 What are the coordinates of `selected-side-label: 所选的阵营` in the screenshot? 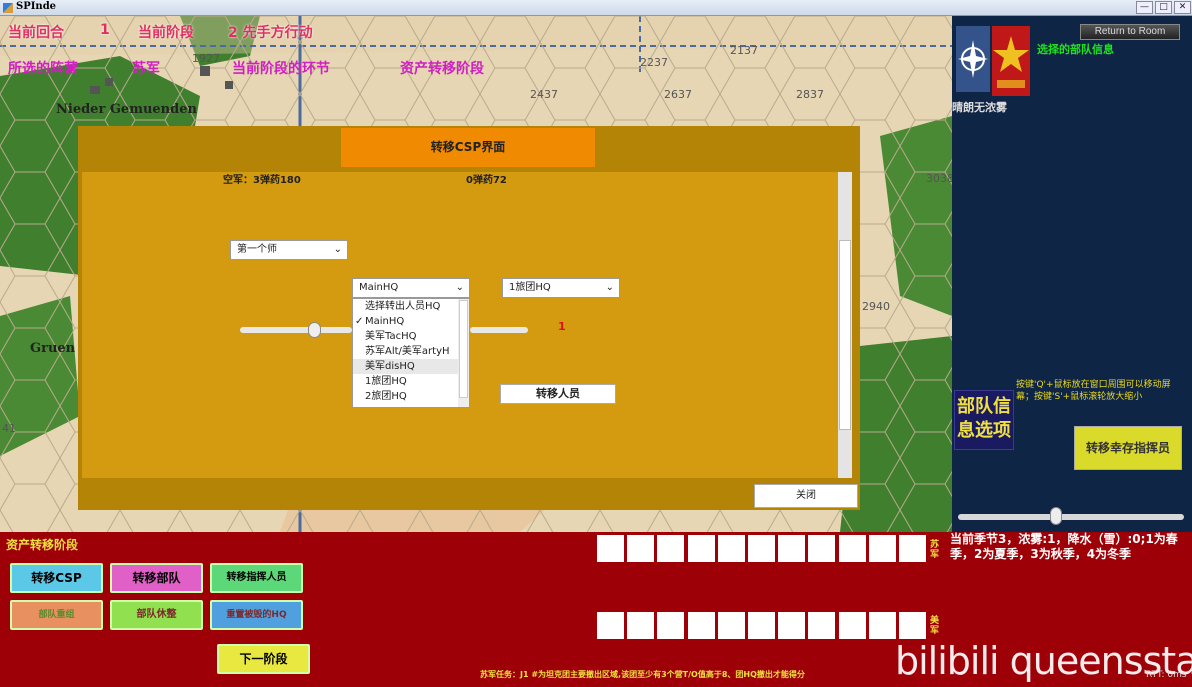 It's located at (43, 69).